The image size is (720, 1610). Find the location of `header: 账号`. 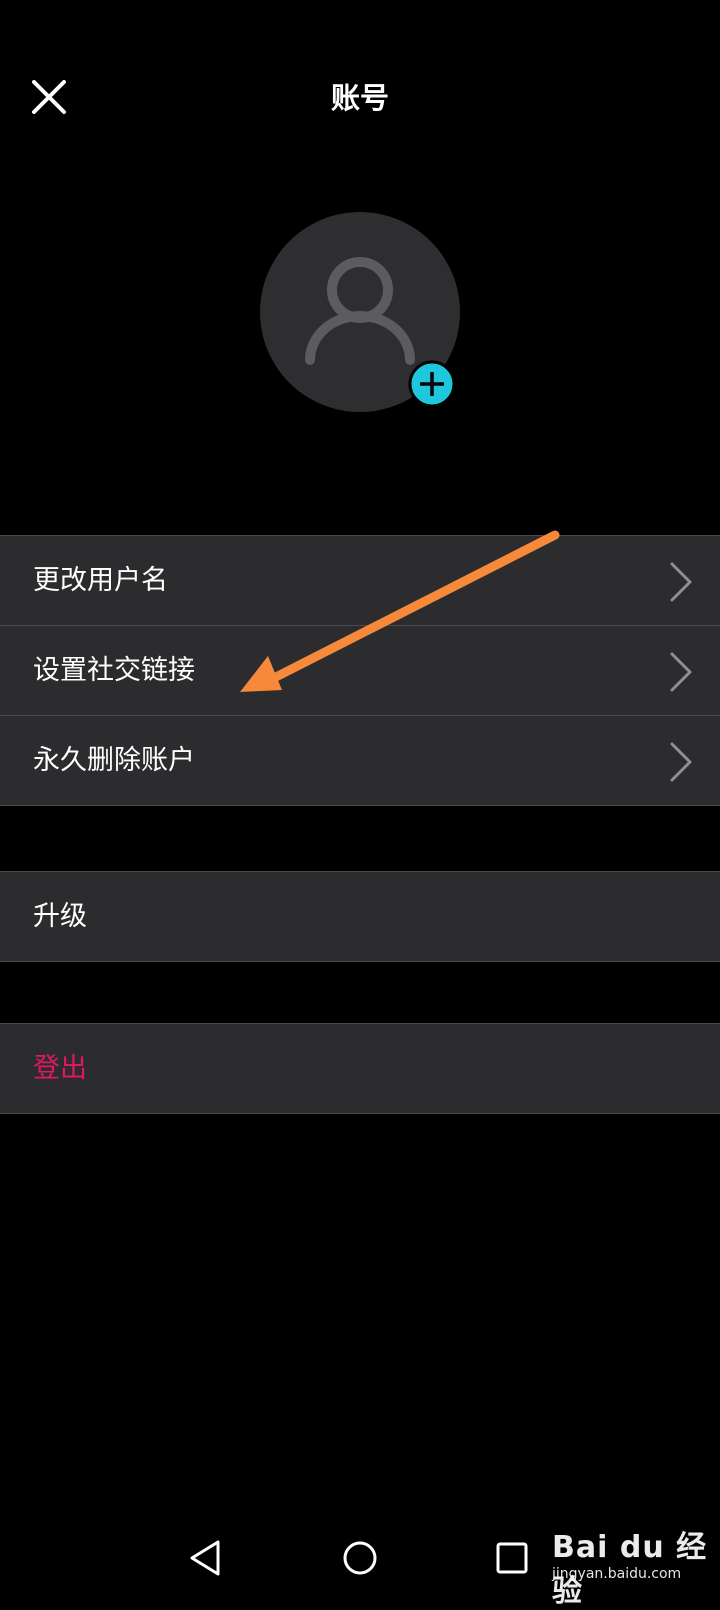

header: 账号 is located at coordinates (360, 100).